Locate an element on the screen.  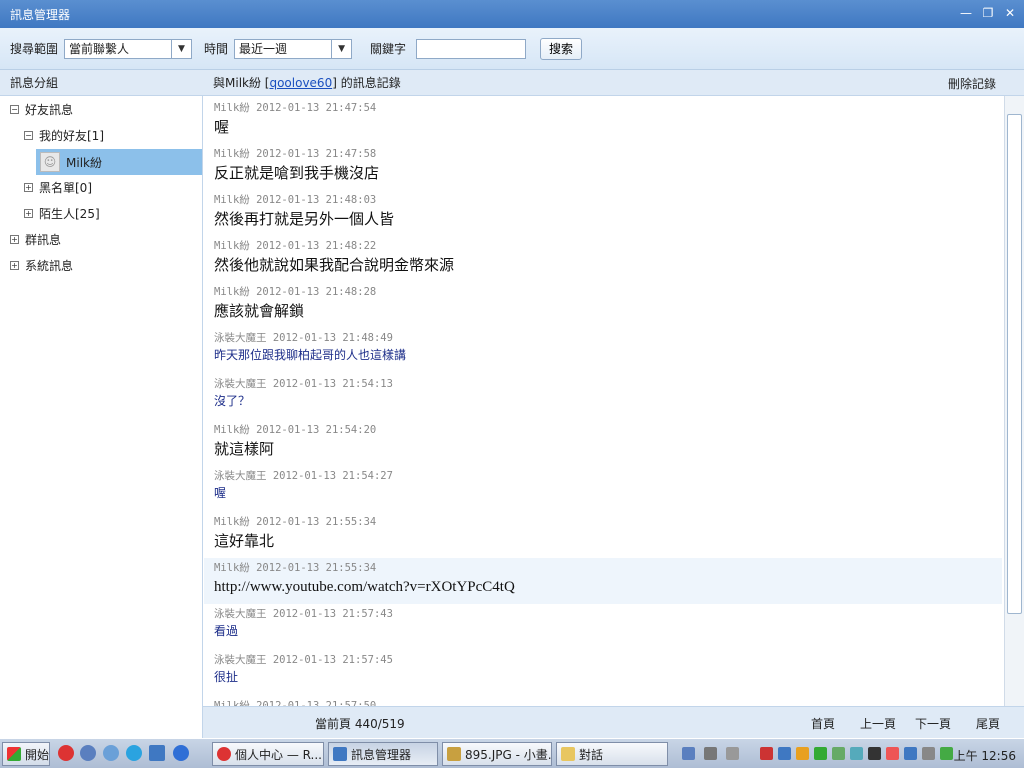
delete-records-button: 刪除記錄 is located at coordinates (972, 83).